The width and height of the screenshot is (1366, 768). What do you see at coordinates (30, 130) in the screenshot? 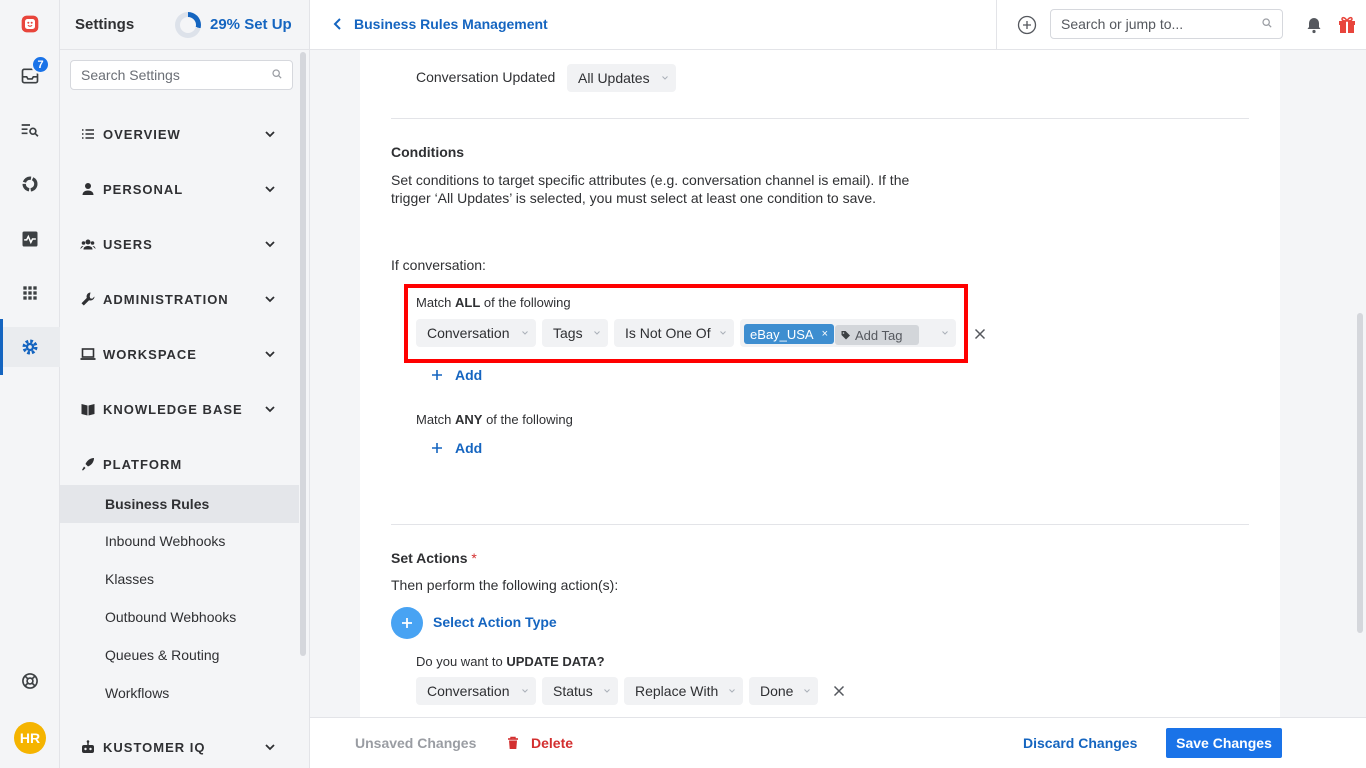
I see `search-list-icon` at bounding box center [30, 130].